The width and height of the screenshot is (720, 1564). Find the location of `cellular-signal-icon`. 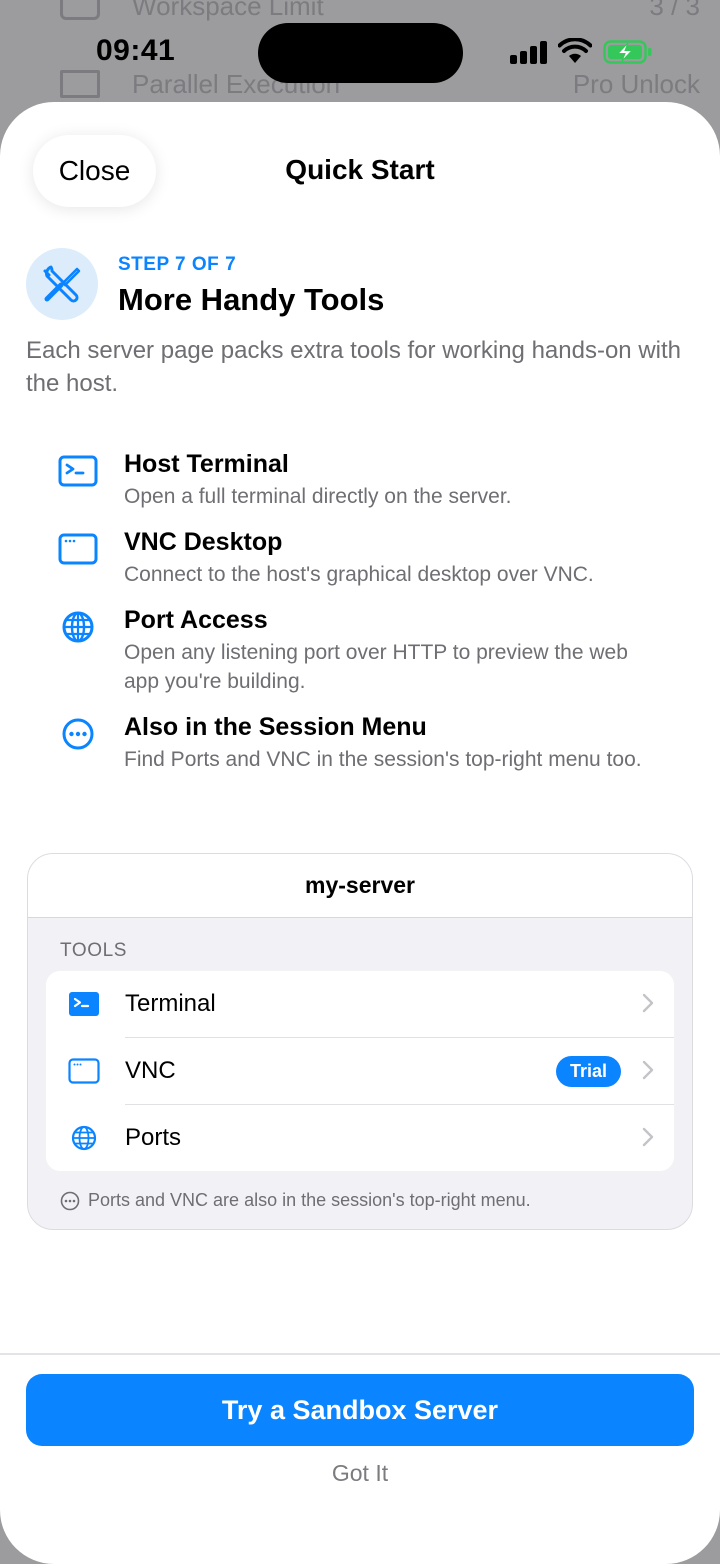

cellular-signal-icon is located at coordinates (529, 52).